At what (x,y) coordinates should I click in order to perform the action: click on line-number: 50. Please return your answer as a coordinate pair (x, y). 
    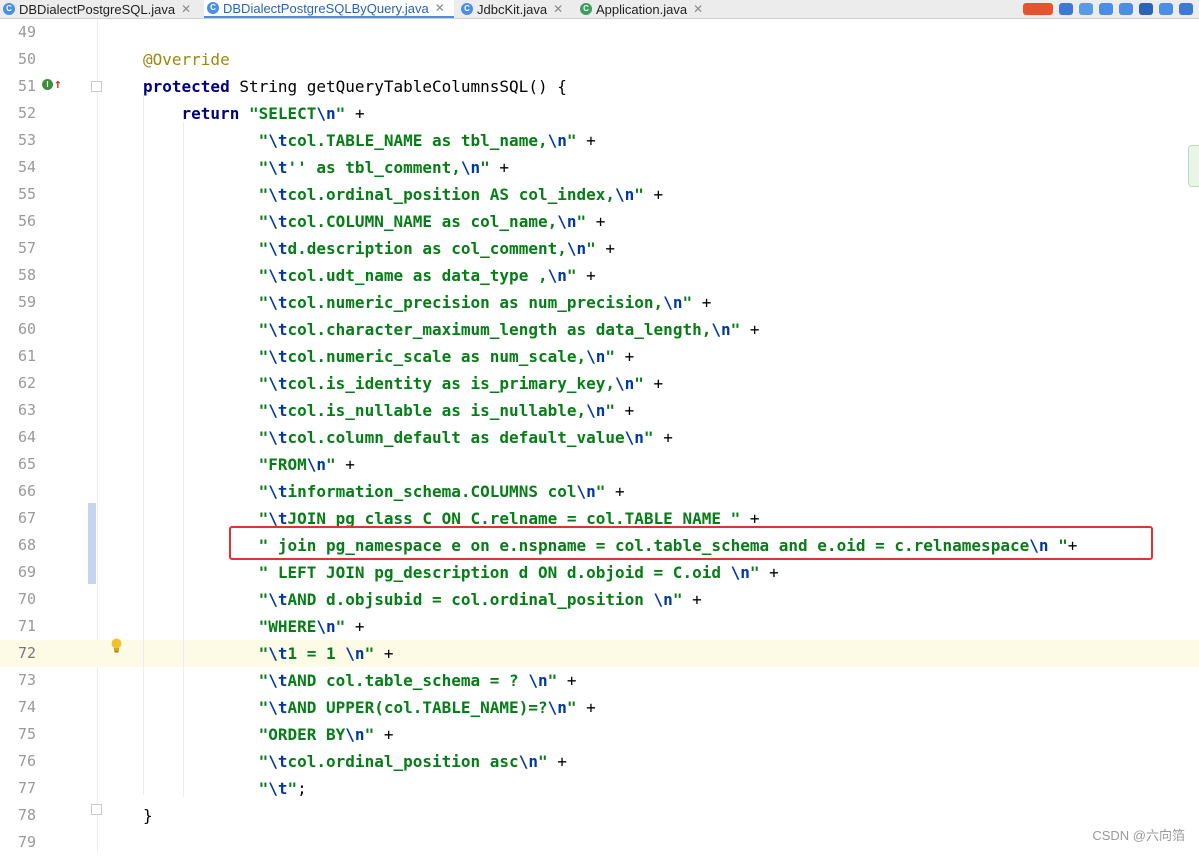
    Looking at the image, I should click on (18, 59).